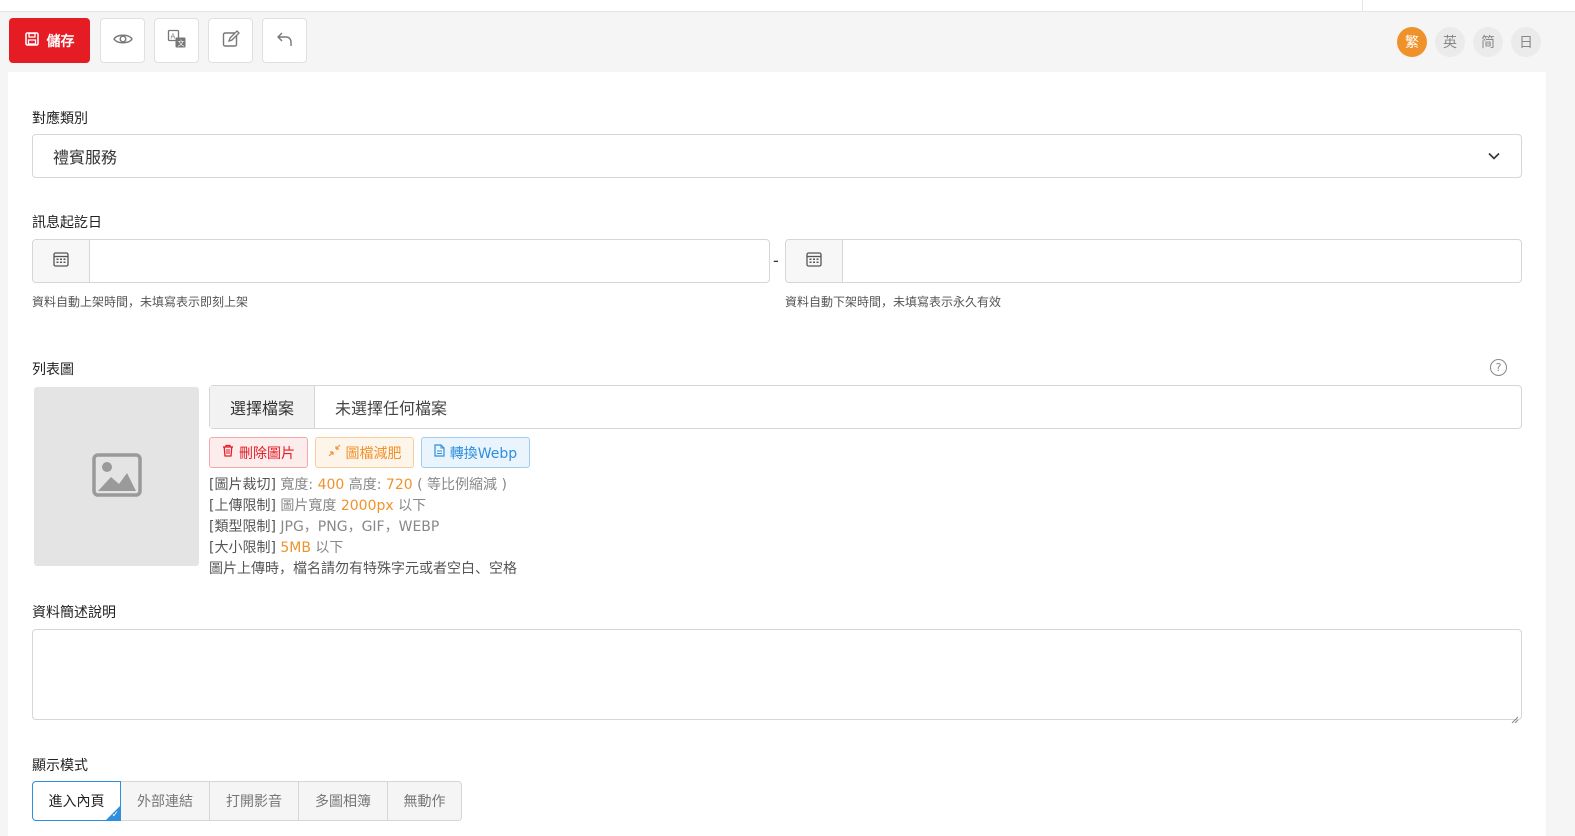 This screenshot has height=836, width=1575. I want to click on start-date-group, so click(401, 261).